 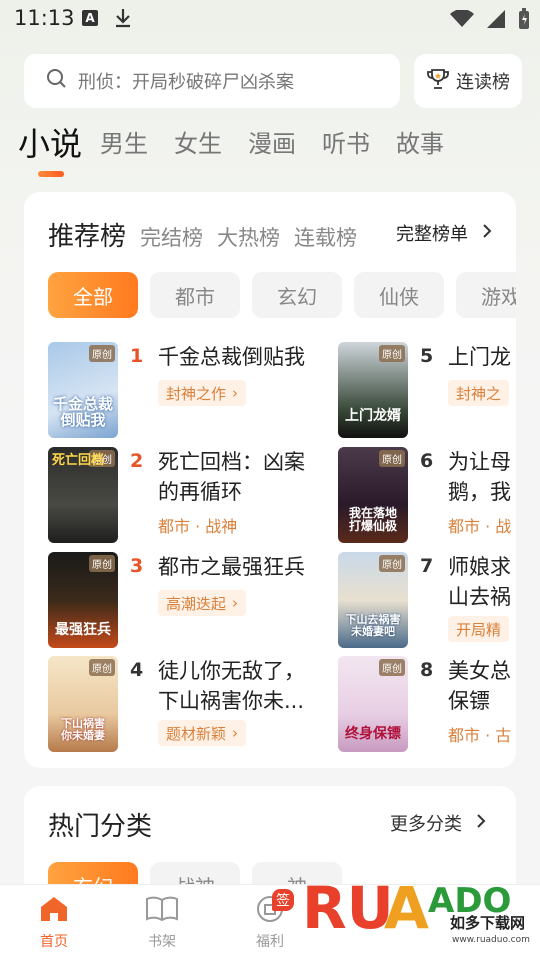 I want to click on book-tag: 封神之, so click(x=479, y=393).